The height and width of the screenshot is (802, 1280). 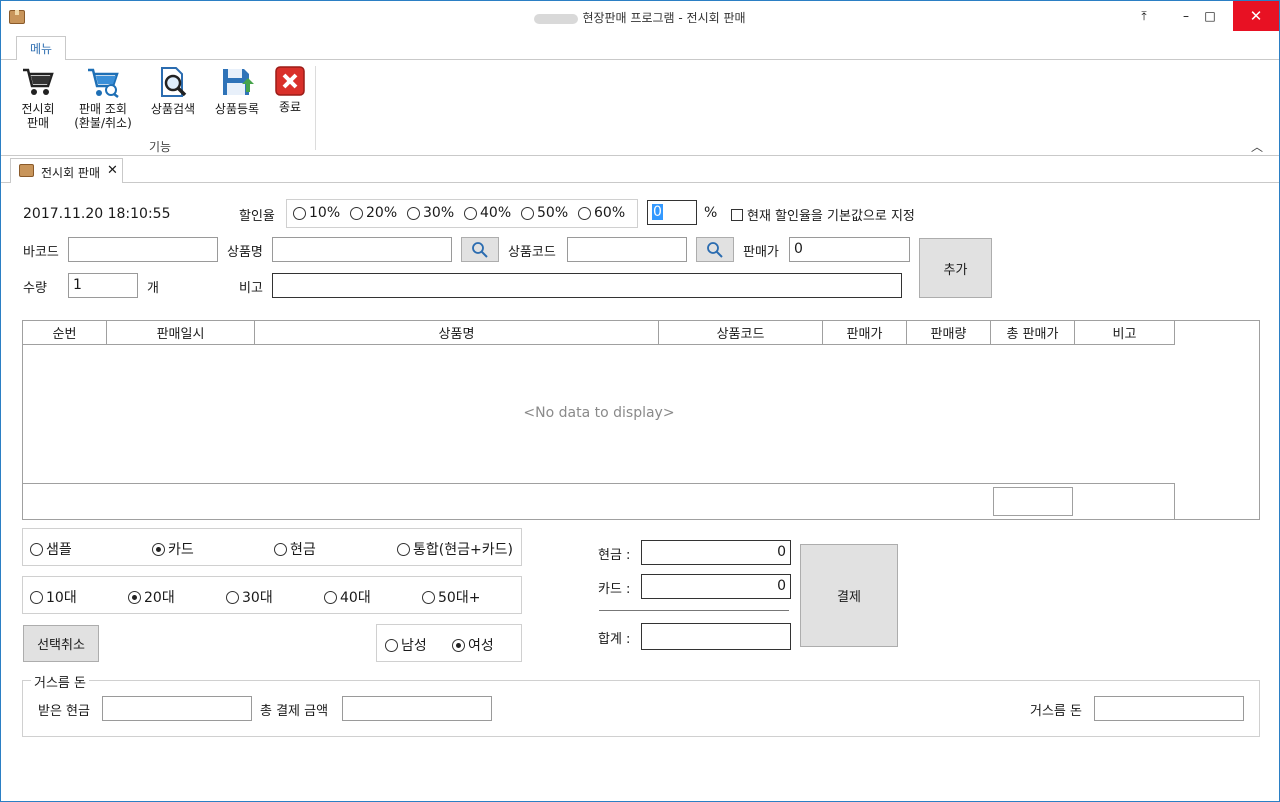 I want to click on column-header: 총 판매가, so click(x=1033, y=333).